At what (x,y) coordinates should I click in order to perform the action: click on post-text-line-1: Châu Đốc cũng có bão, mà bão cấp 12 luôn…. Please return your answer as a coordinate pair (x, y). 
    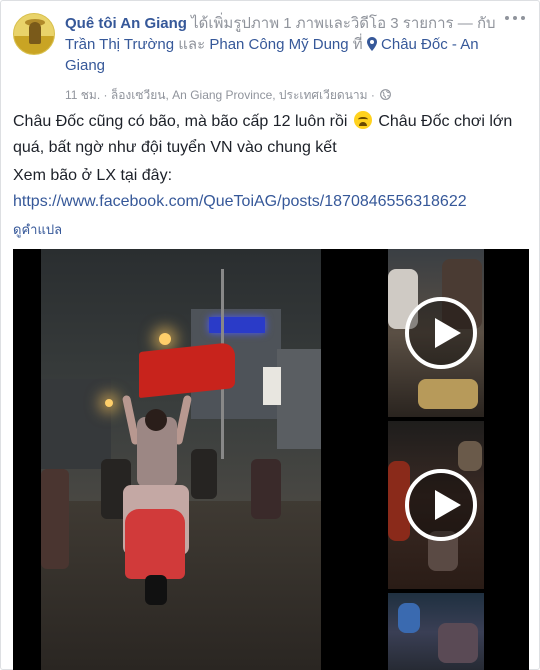
    Looking at the image, I should click on (180, 121).